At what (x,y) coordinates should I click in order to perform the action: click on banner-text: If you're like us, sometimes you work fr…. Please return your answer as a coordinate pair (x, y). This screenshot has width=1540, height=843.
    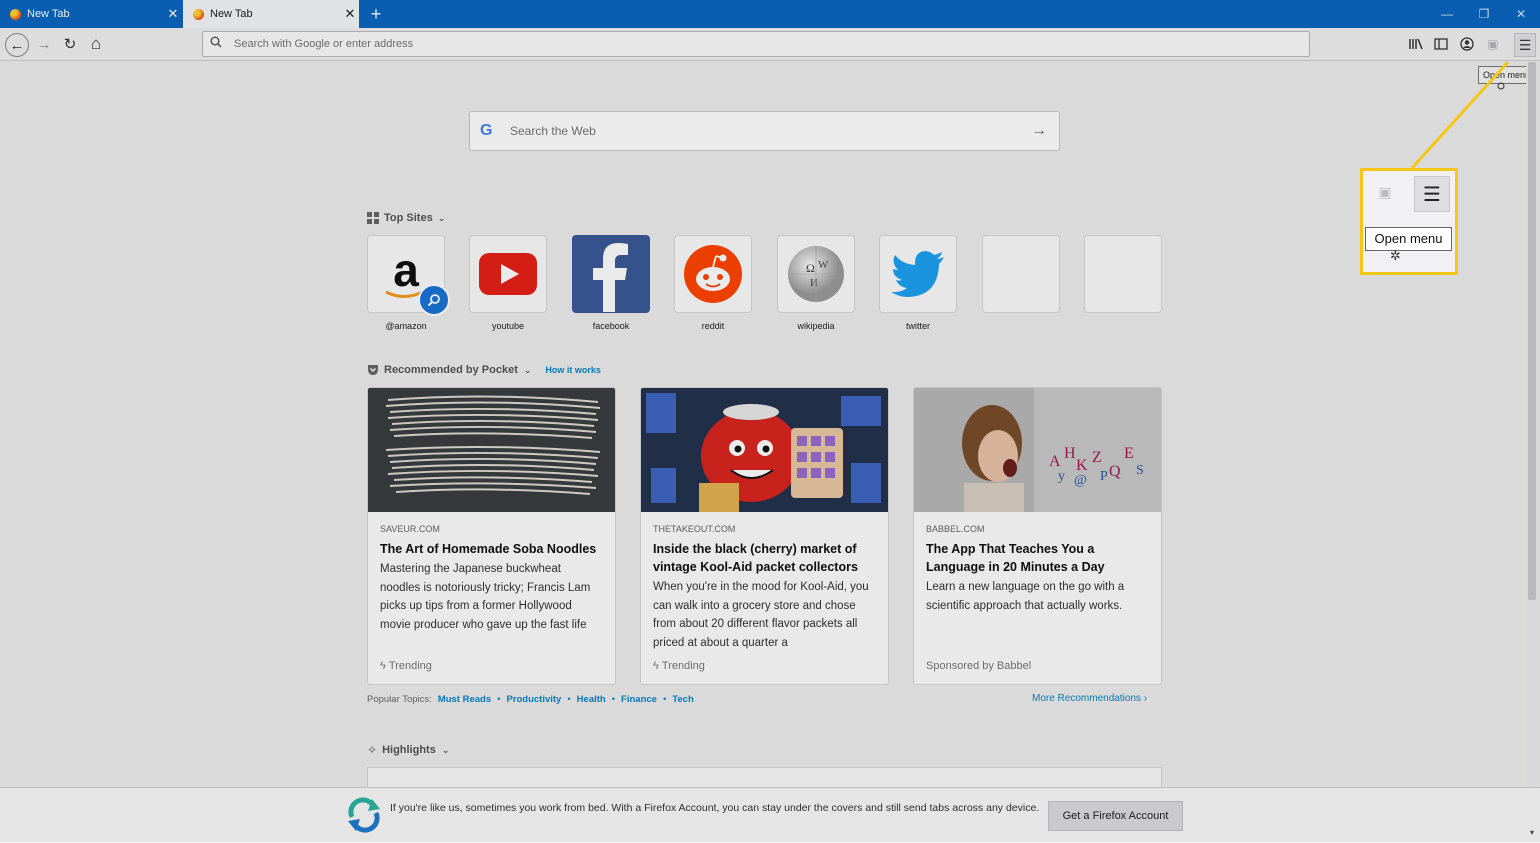
    Looking at the image, I should click on (715, 808).